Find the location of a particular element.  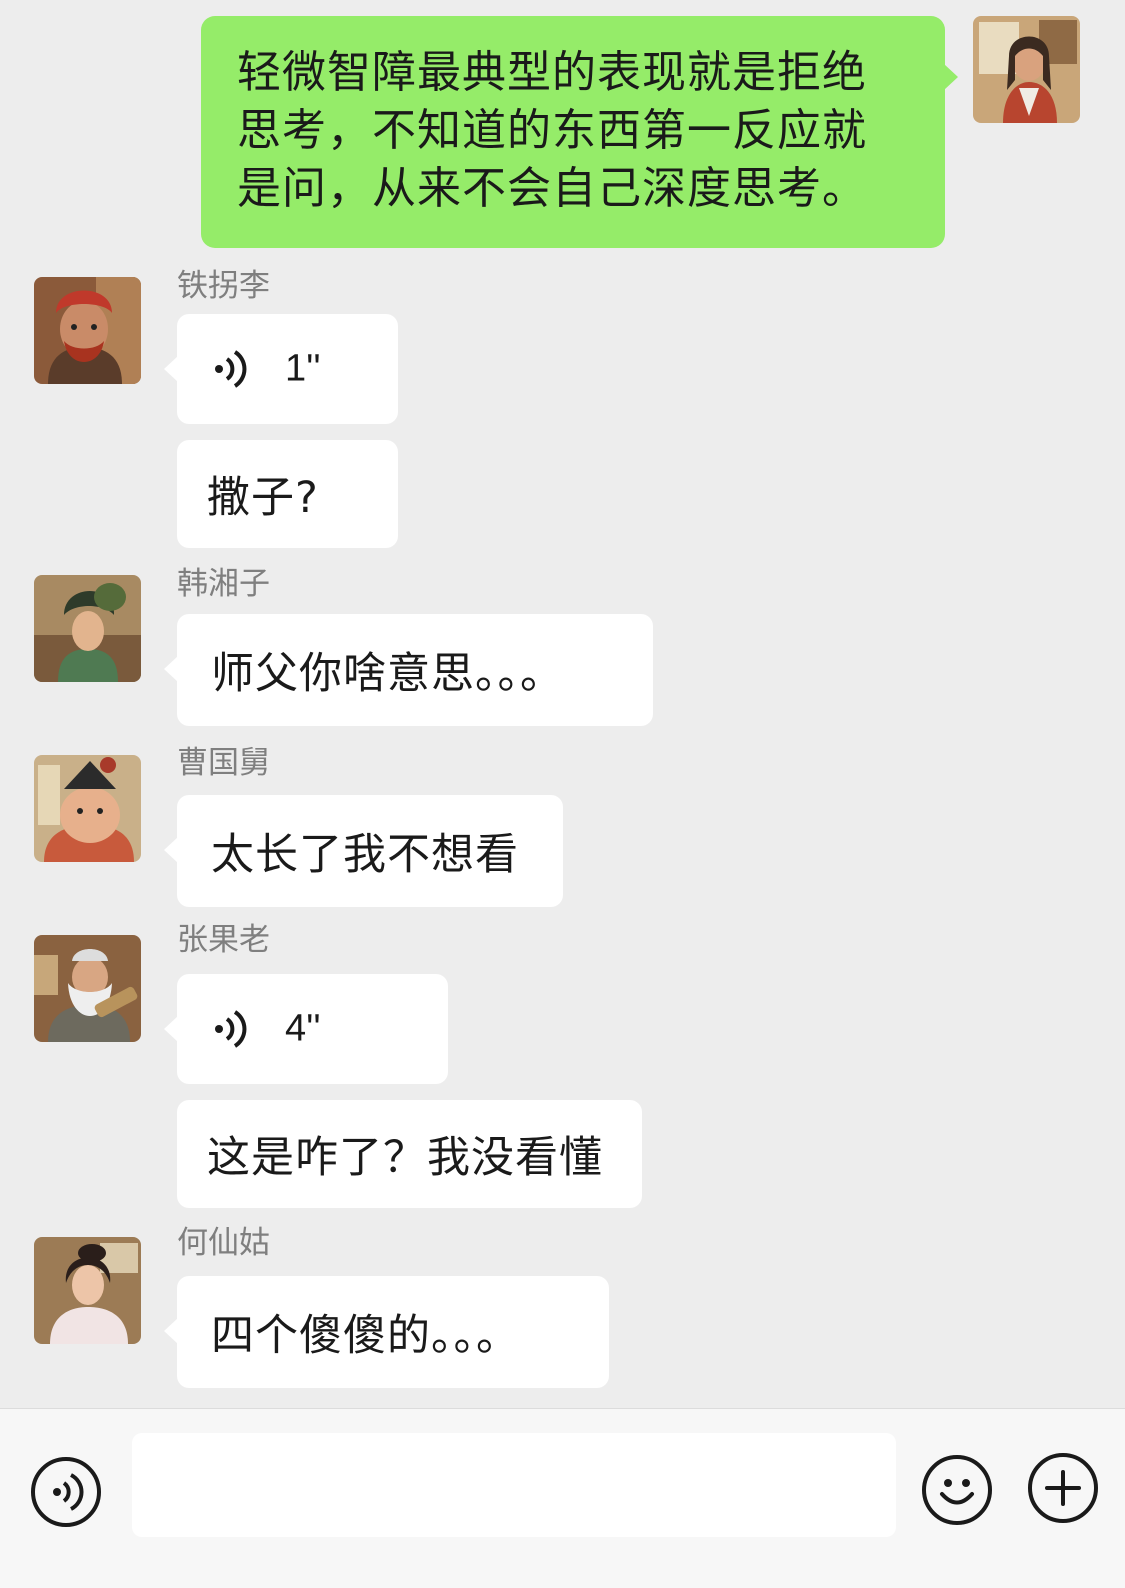

message-text: 四个傻傻的。。。 is located at coordinates (365, 1336).